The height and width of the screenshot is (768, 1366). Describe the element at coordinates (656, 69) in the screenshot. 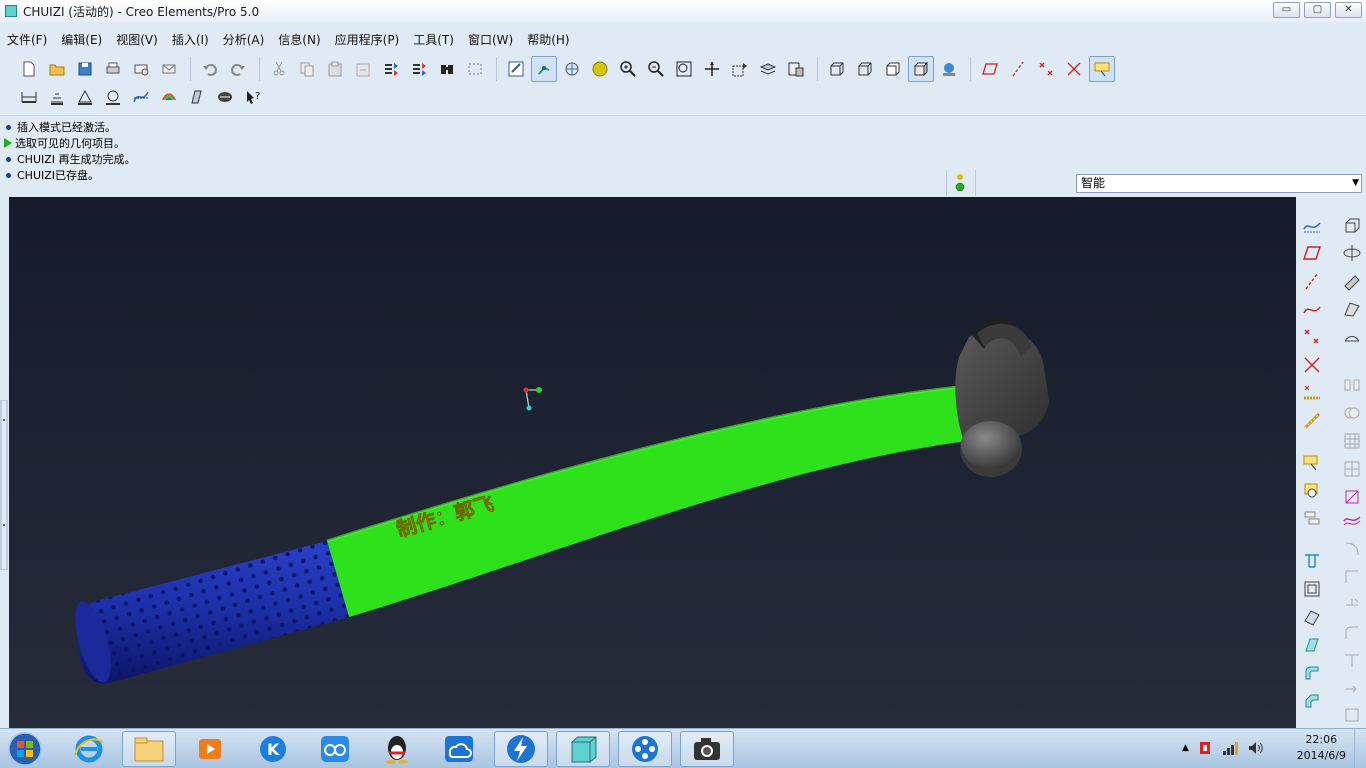

I see `zoom-out-icon` at that location.